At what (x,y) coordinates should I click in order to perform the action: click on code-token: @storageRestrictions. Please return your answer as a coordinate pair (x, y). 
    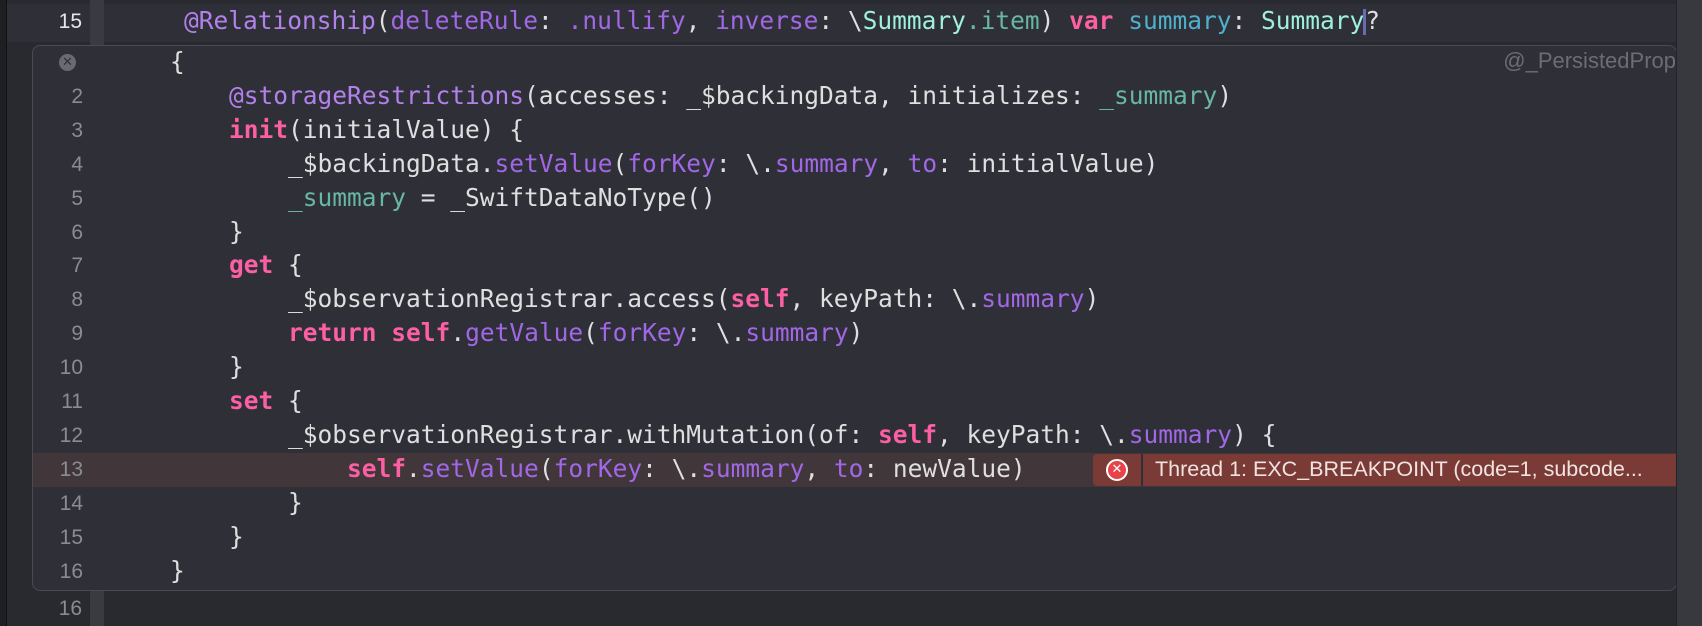
    Looking at the image, I should click on (377, 95).